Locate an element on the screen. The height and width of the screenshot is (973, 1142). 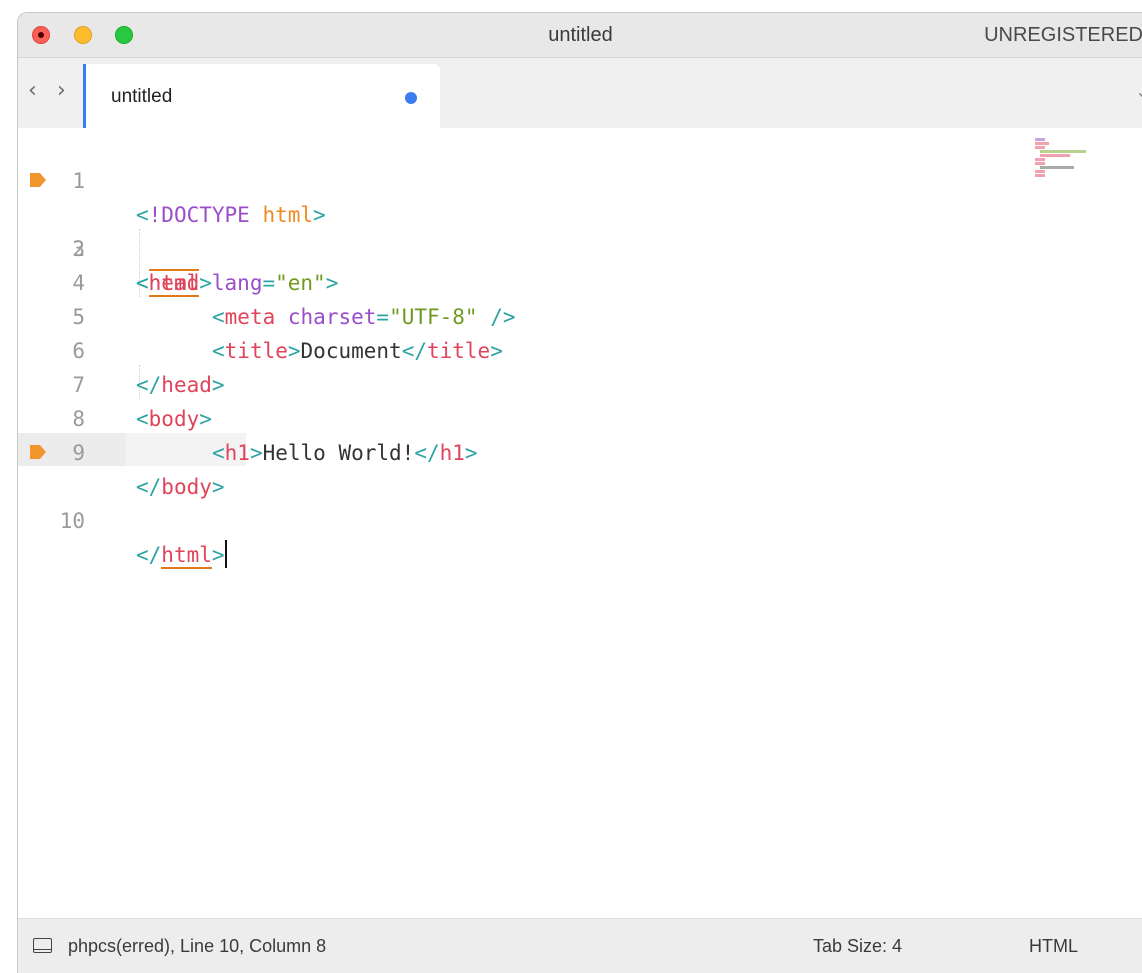
license-status: UNREGISTERED is located at coordinates (1063, 35).